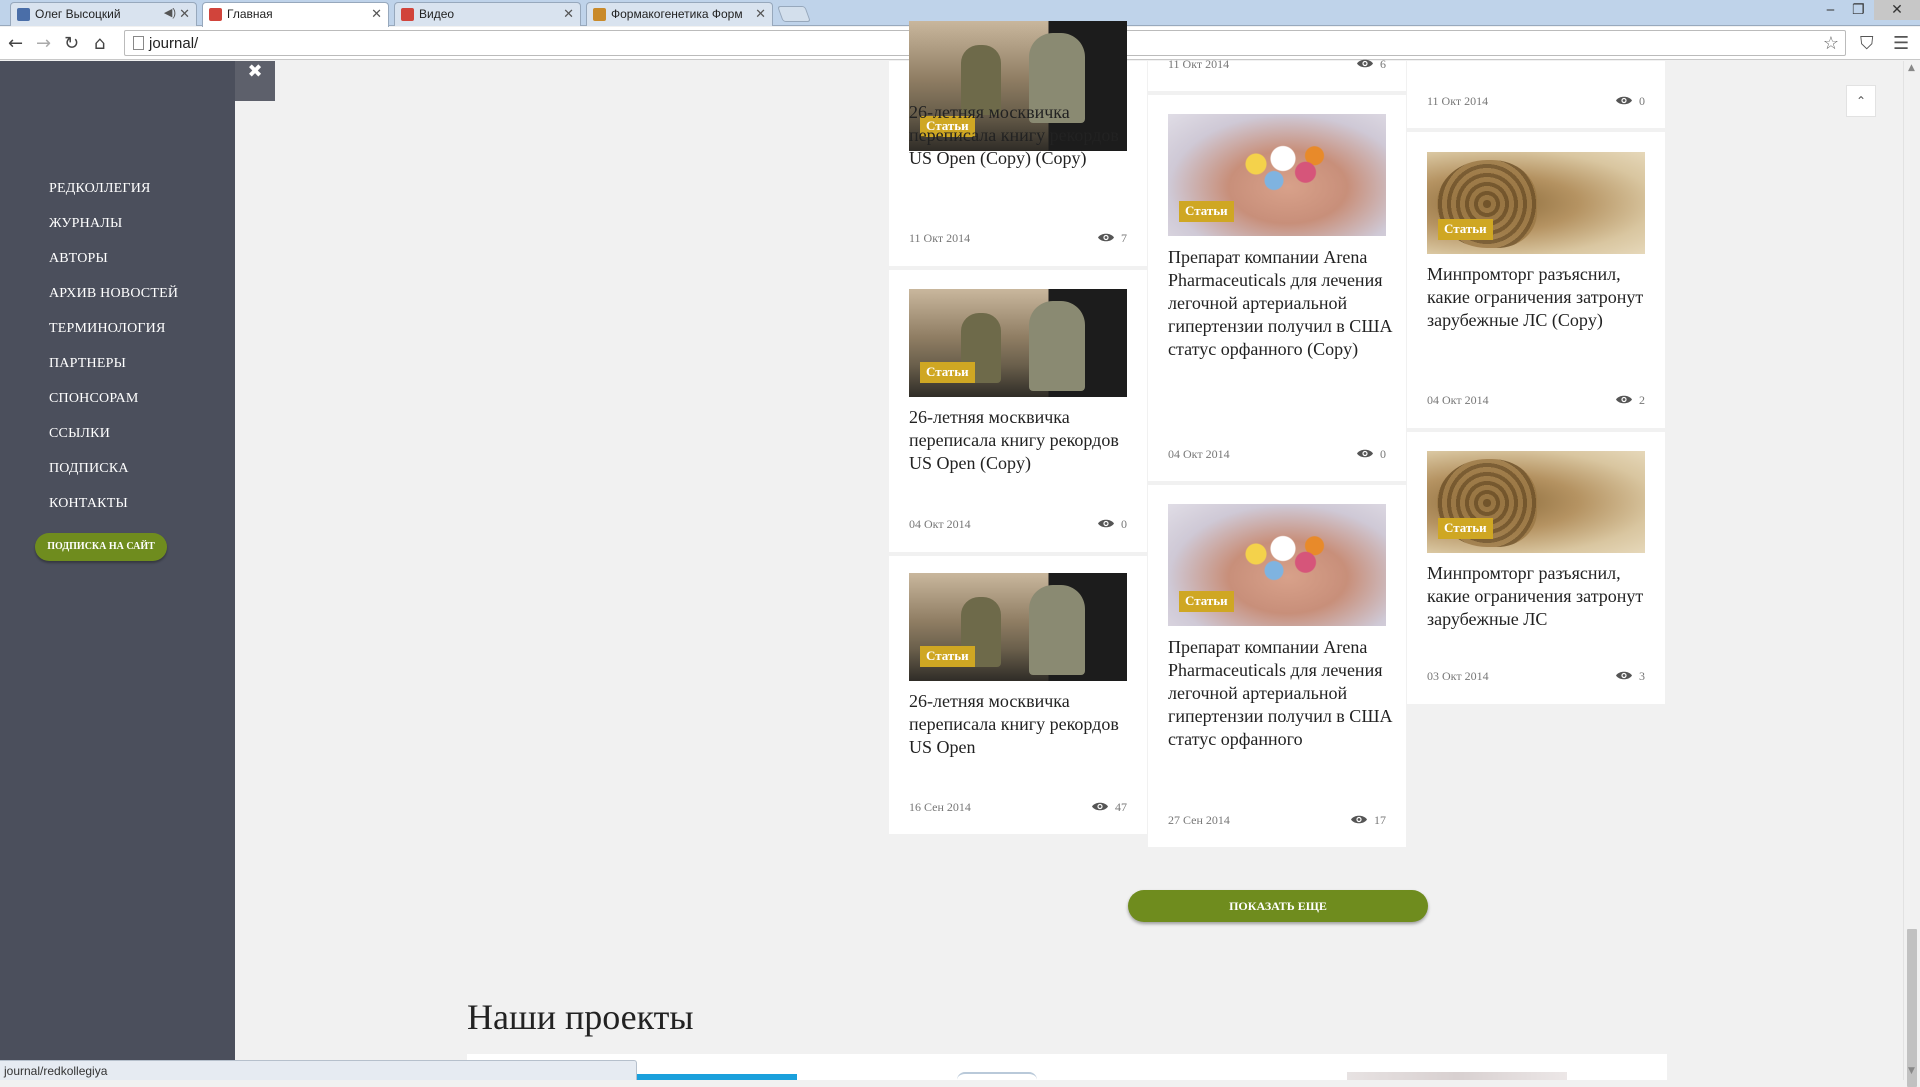 The image size is (1920, 1087). What do you see at coordinates (113, 268) in the screenshot?
I see `sidebar-item-authors: АВТОРЫ` at bounding box center [113, 268].